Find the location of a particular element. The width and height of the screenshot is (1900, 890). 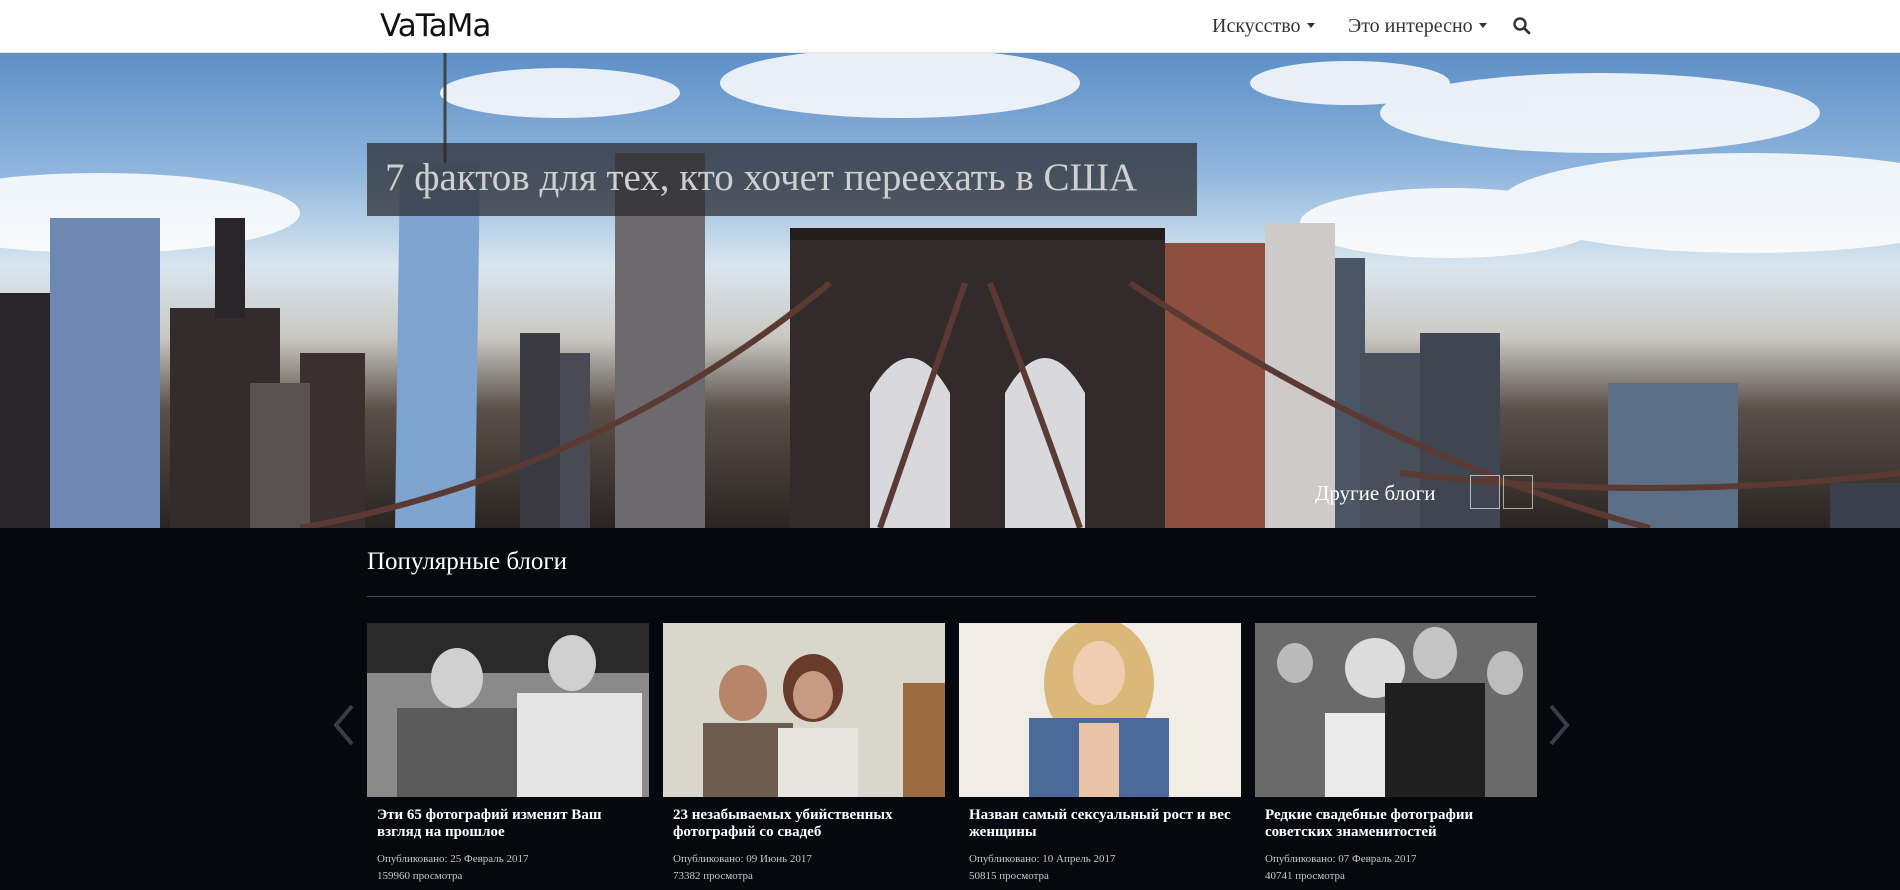

site-header: VaTaMa Искусство Это интересно is located at coordinates (950, 26).